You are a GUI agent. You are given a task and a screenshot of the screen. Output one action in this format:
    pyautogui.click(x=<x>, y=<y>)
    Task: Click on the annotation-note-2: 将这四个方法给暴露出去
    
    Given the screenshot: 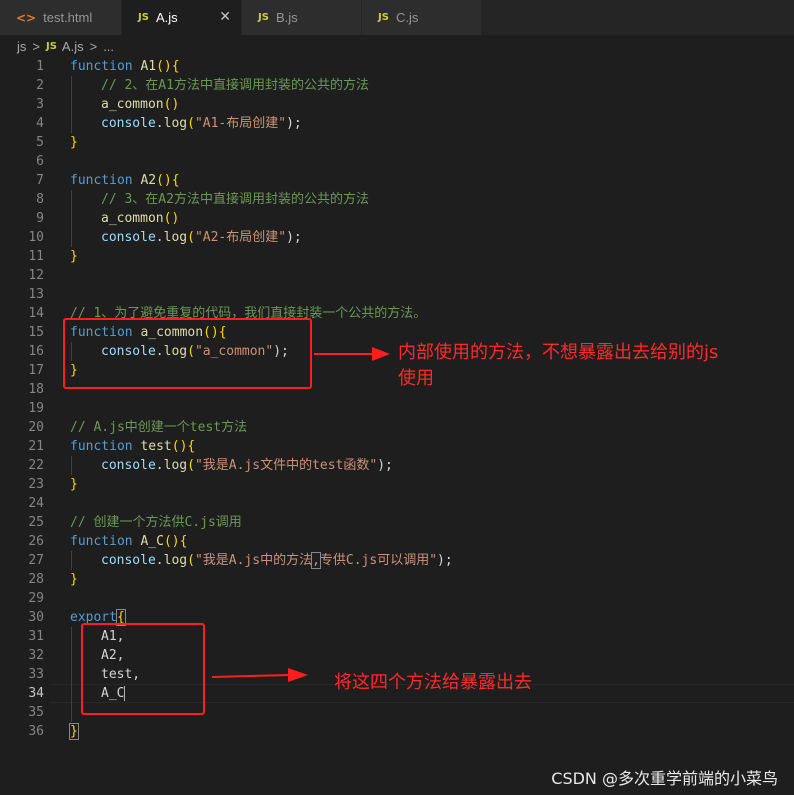 What is the action you would take?
    pyautogui.click(x=433, y=682)
    